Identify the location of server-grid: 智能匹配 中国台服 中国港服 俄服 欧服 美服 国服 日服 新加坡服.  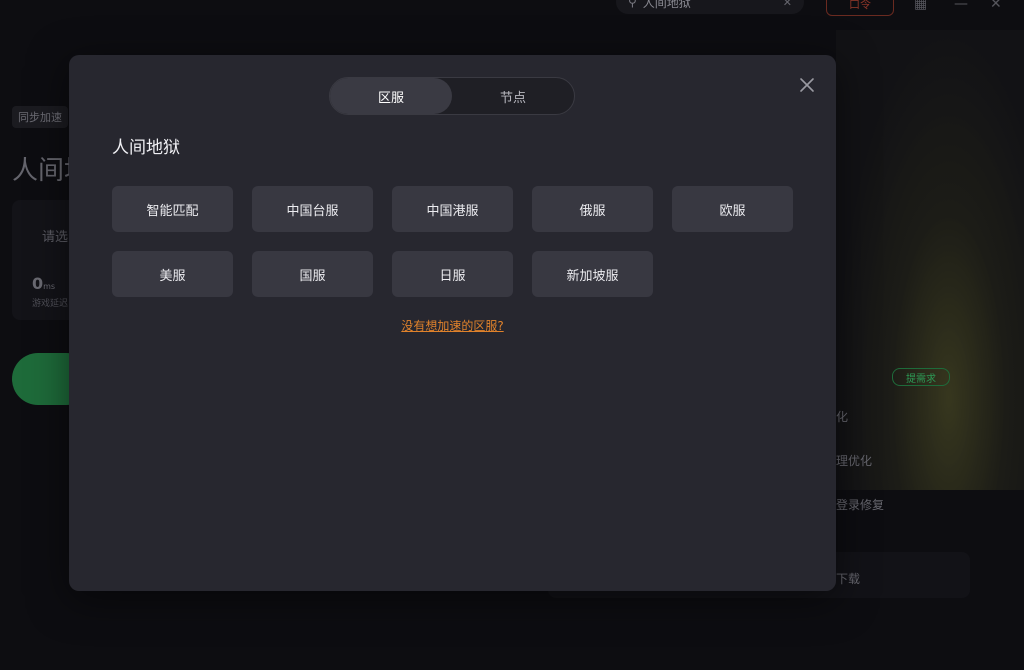
(457, 241).